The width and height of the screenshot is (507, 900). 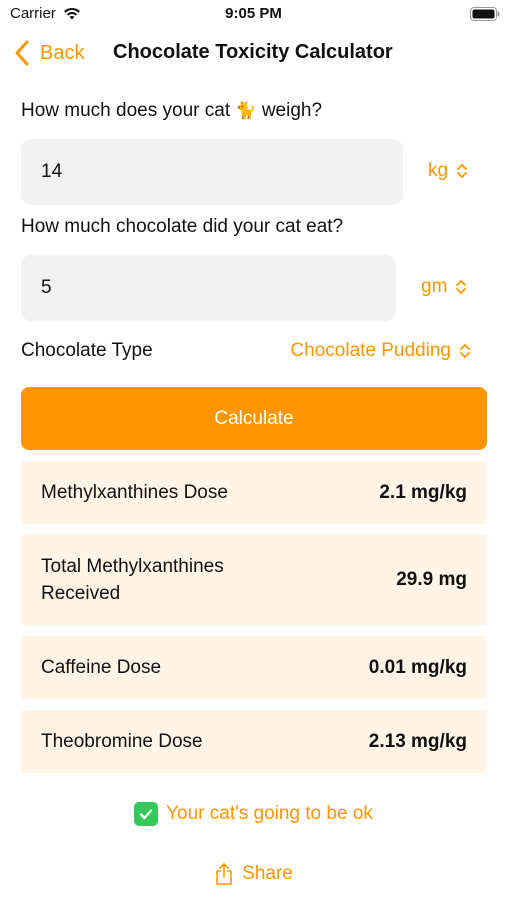 What do you see at coordinates (370, 350) in the screenshot?
I see `chocolate-type-value: Chocolate Pudding` at bounding box center [370, 350].